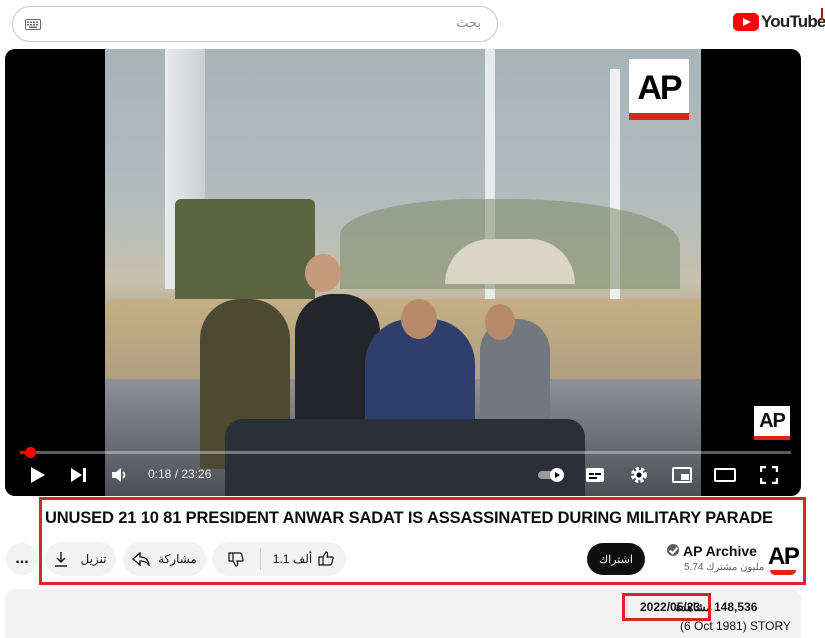 The height and width of the screenshot is (638, 825). I want to click on youtube-play-icon, so click(746, 22).